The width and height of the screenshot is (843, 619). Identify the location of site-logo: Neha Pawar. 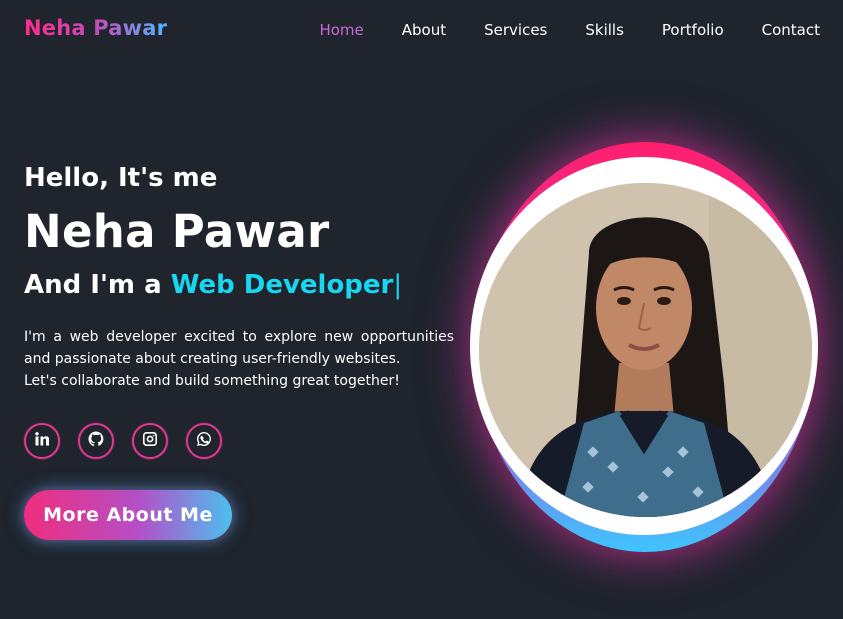
(95, 28).